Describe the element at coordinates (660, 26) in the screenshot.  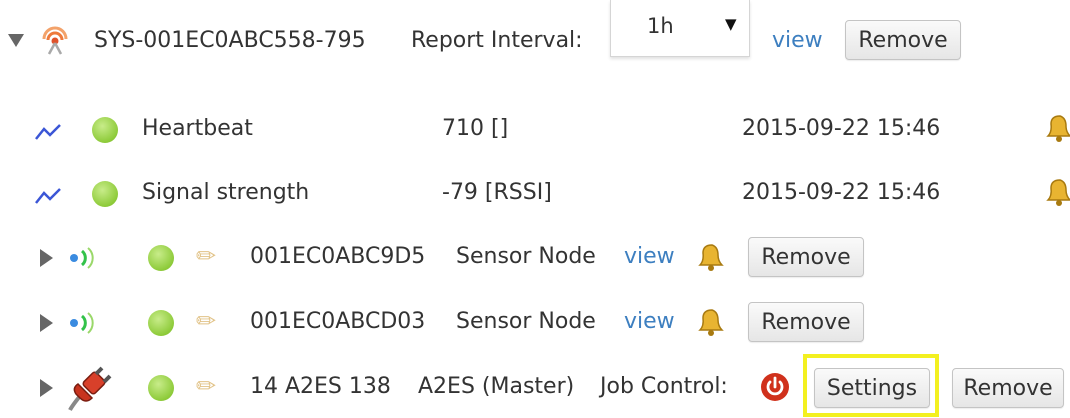
I see `report-interval-value: 1h` at that location.